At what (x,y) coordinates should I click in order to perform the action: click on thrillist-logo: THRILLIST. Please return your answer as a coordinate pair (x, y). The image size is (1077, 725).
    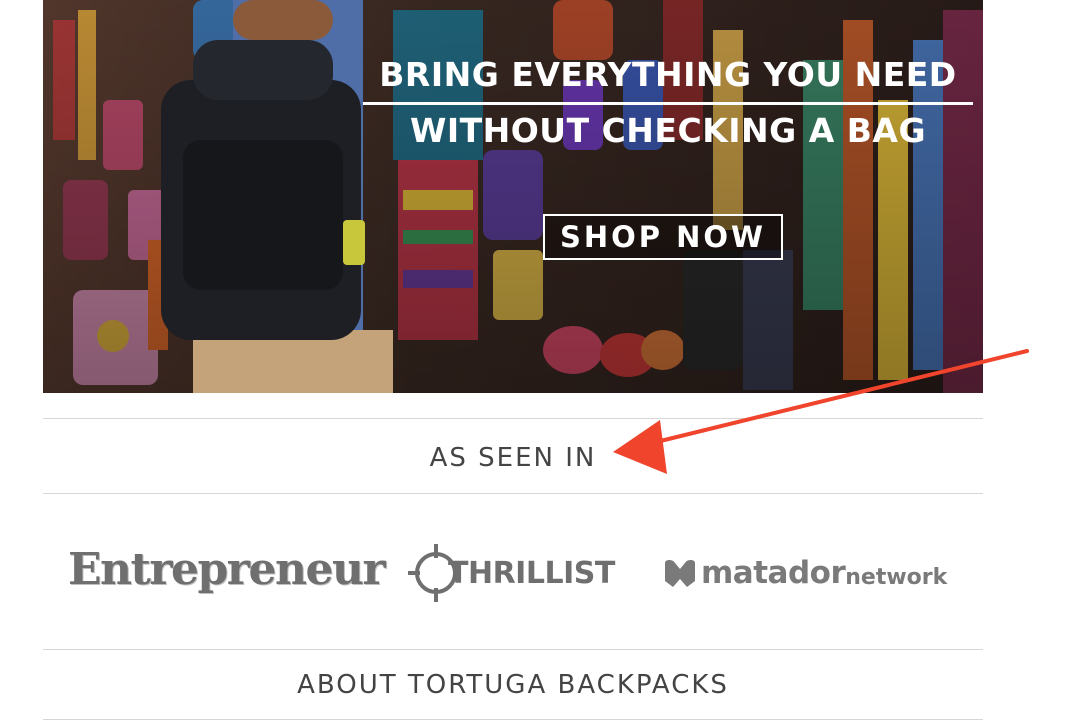
    Looking at the image, I should click on (511, 573).